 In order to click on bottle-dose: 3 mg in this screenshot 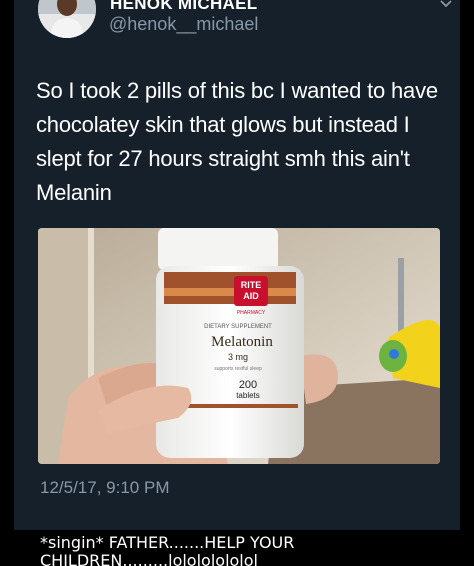, I will do `click(238, 357)`.